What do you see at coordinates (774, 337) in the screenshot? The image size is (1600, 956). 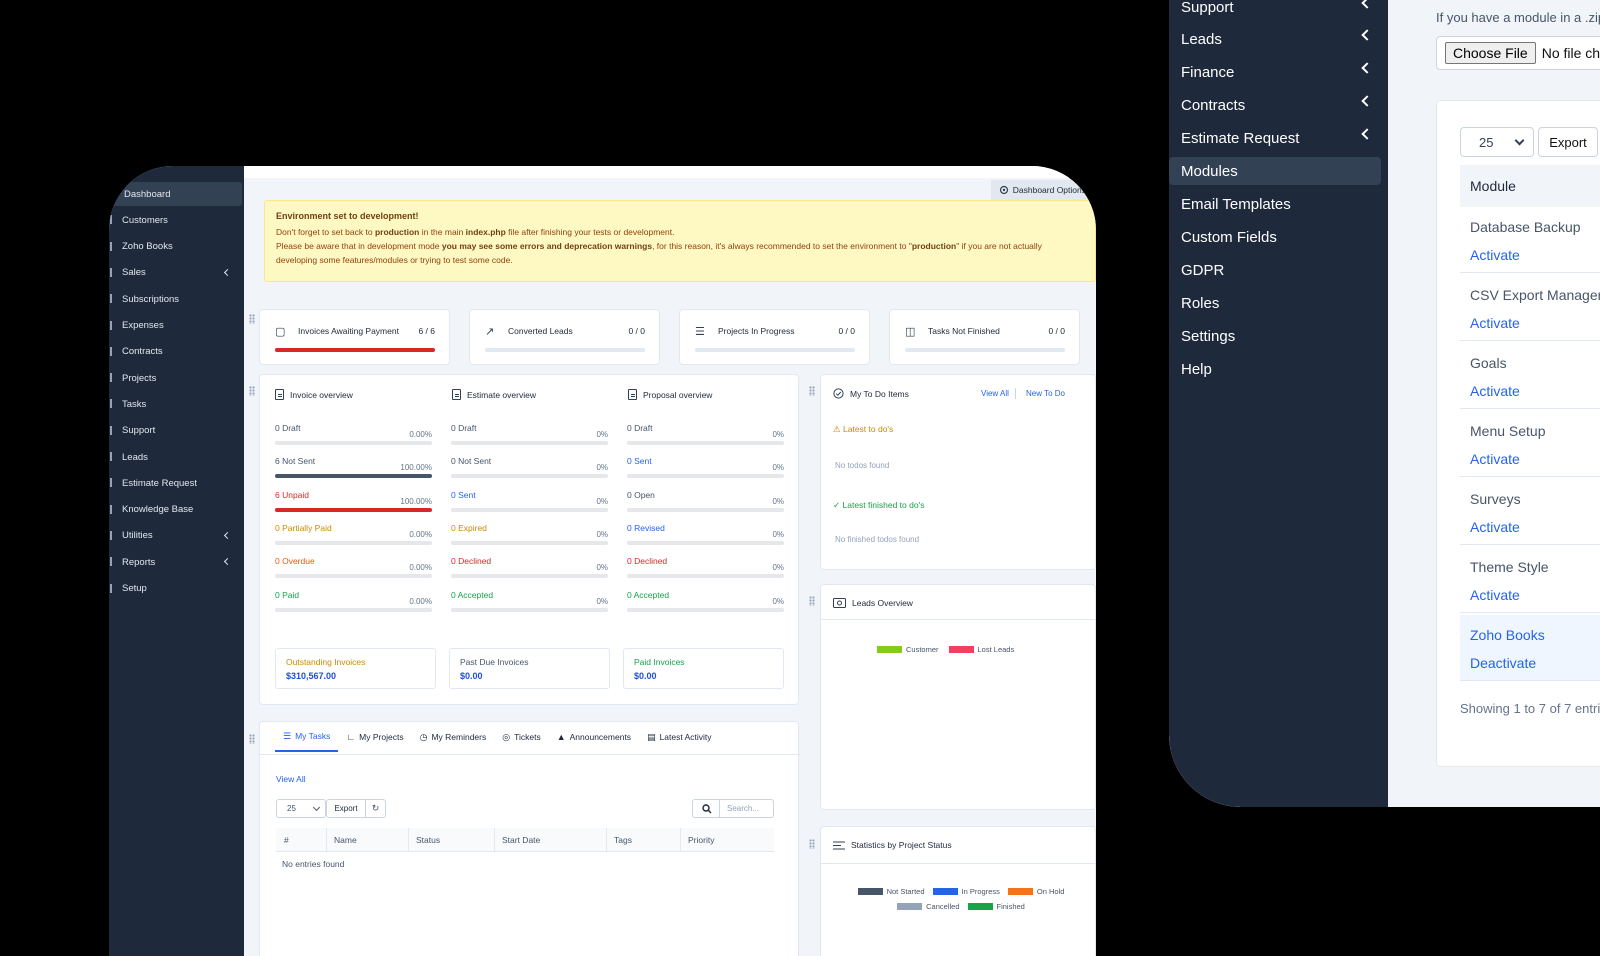 I see `stat-card: ☰ Projects In Progress 0 / 0` at bounding box center [774, 337].